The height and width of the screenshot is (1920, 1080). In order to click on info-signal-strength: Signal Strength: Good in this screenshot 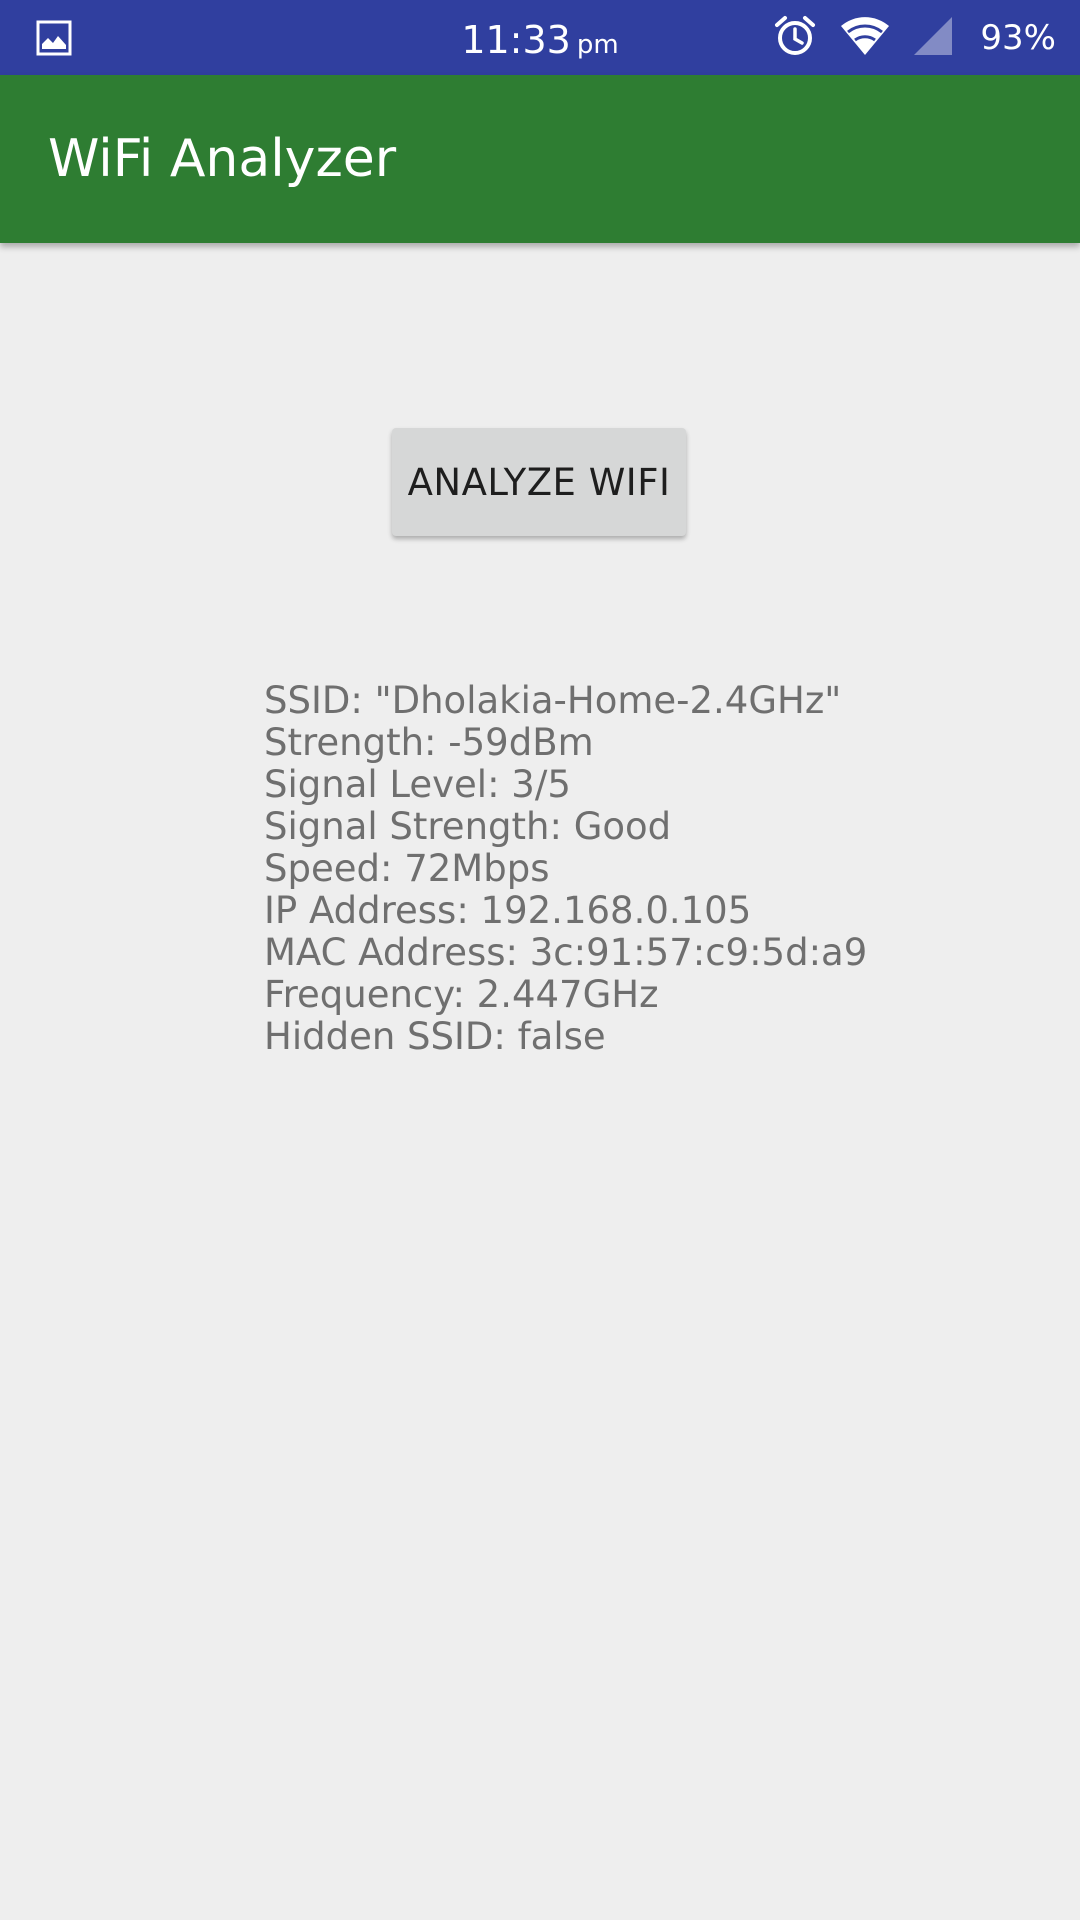, I will do `click(468, 826)`.